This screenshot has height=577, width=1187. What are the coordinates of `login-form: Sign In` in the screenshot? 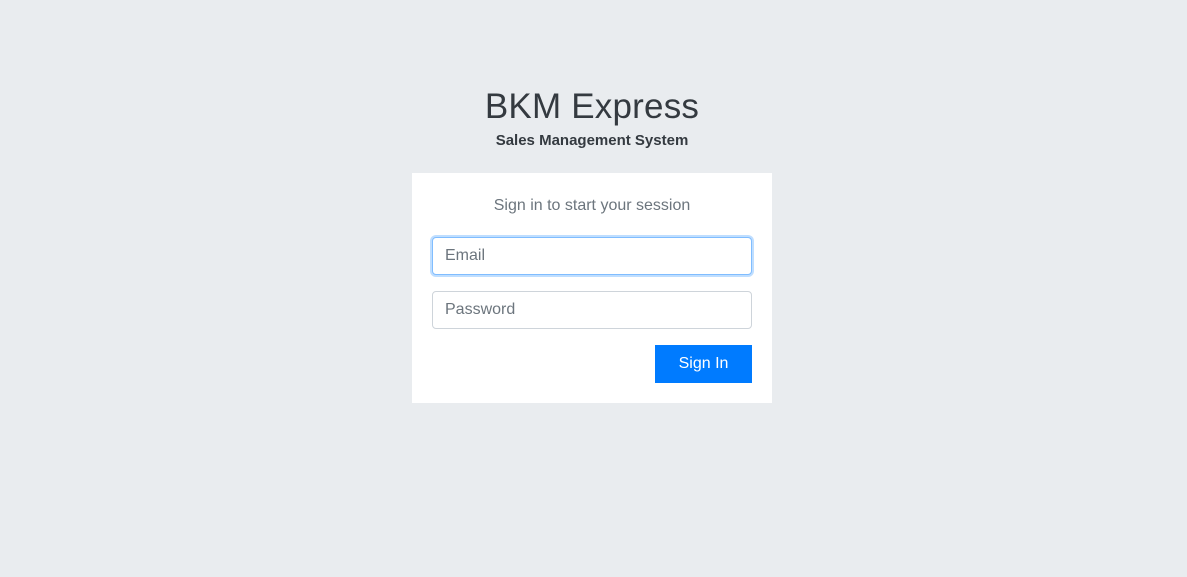 It's located at (592, 310).